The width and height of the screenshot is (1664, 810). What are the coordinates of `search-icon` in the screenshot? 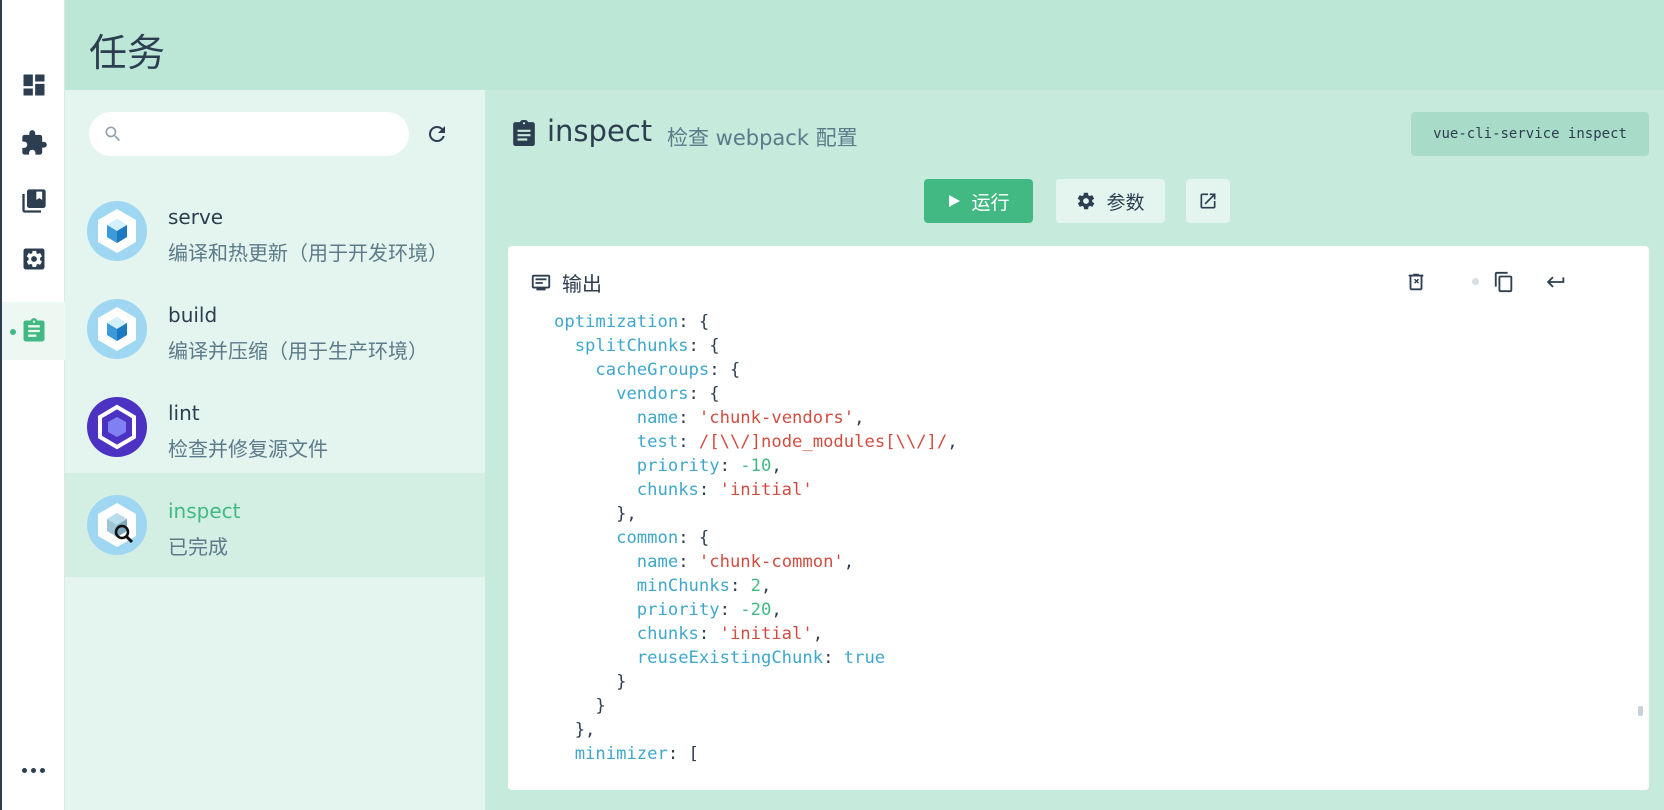 It's located at (113, 134).